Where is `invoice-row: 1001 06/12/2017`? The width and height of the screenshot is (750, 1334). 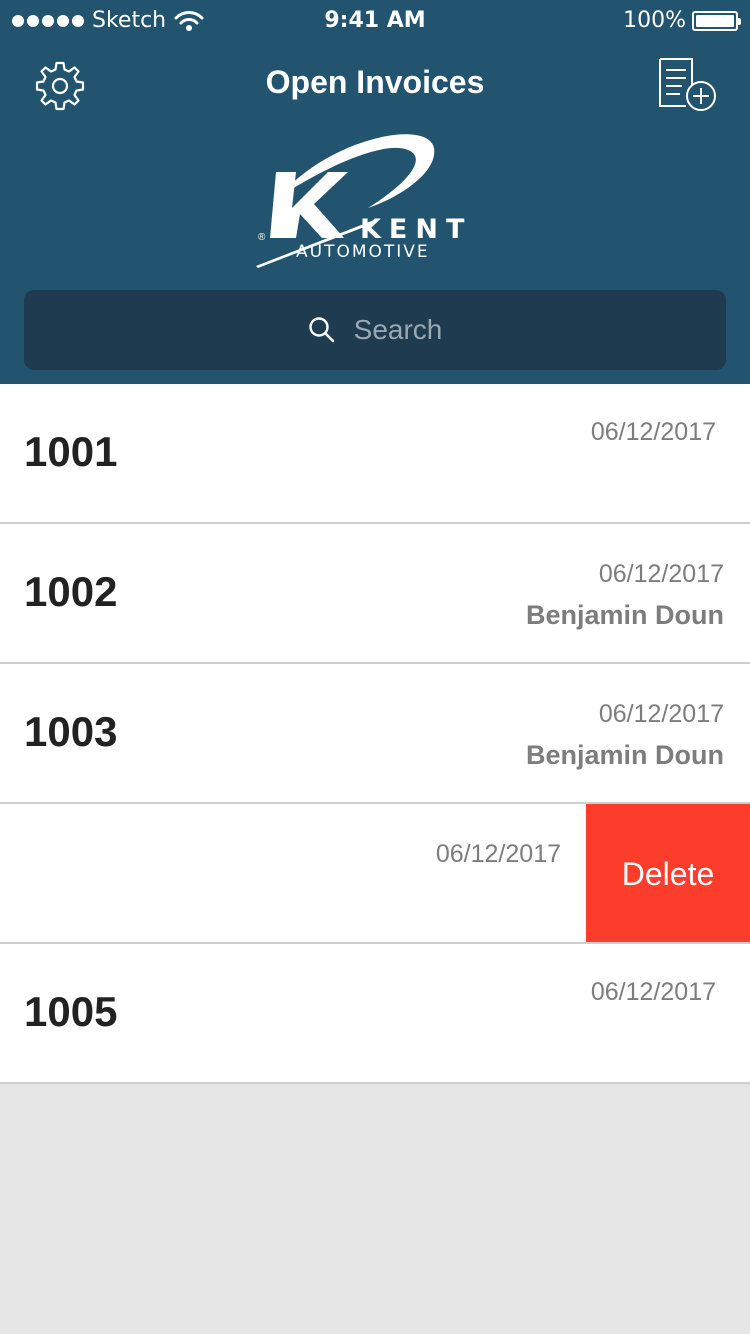
invoice-row: 1001 06/12/2017 is located at coordinates (375, 454).